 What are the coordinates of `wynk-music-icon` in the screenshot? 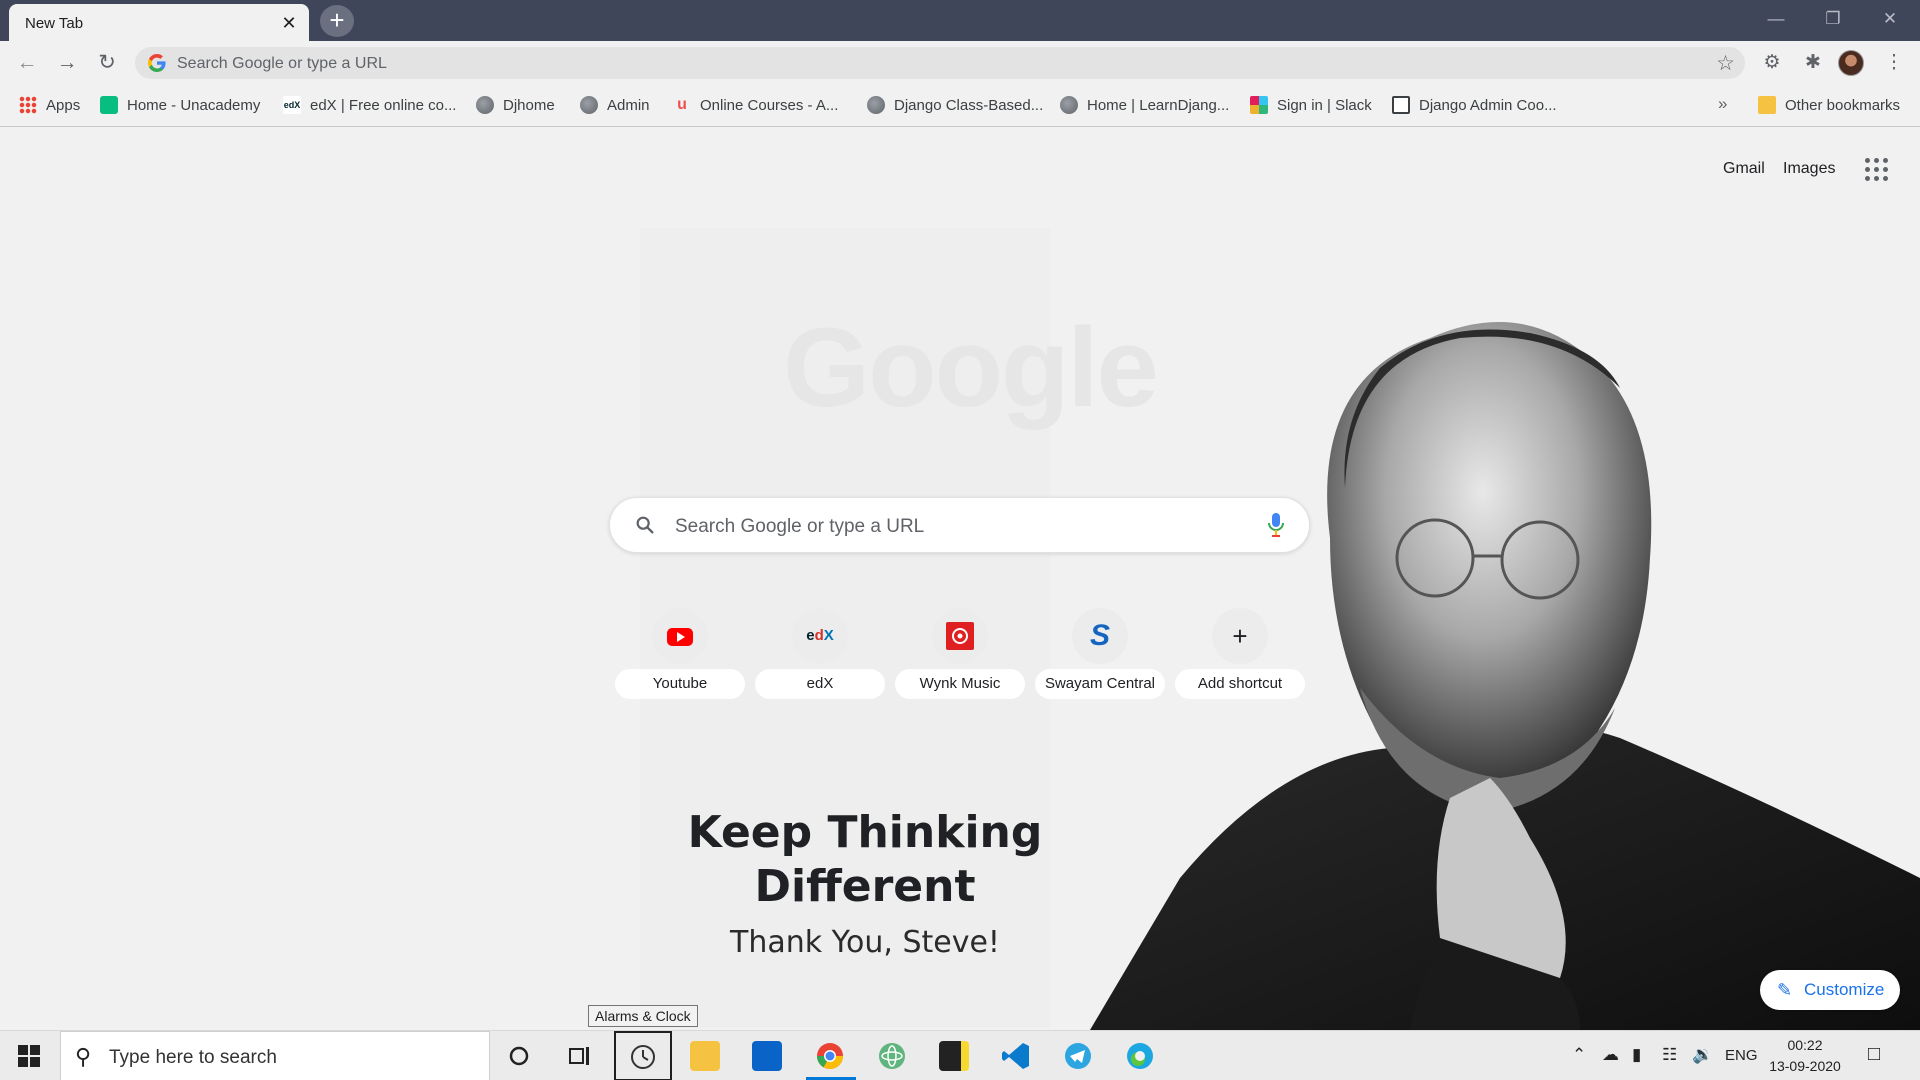 It's located at (960, 636).